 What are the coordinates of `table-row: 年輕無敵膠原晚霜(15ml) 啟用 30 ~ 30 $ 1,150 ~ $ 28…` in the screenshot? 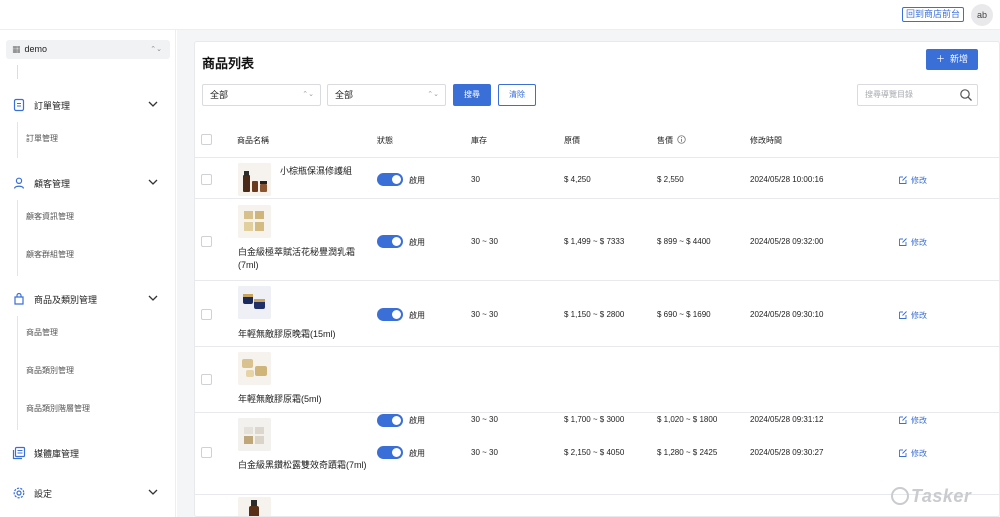 It's located at (597, 314).